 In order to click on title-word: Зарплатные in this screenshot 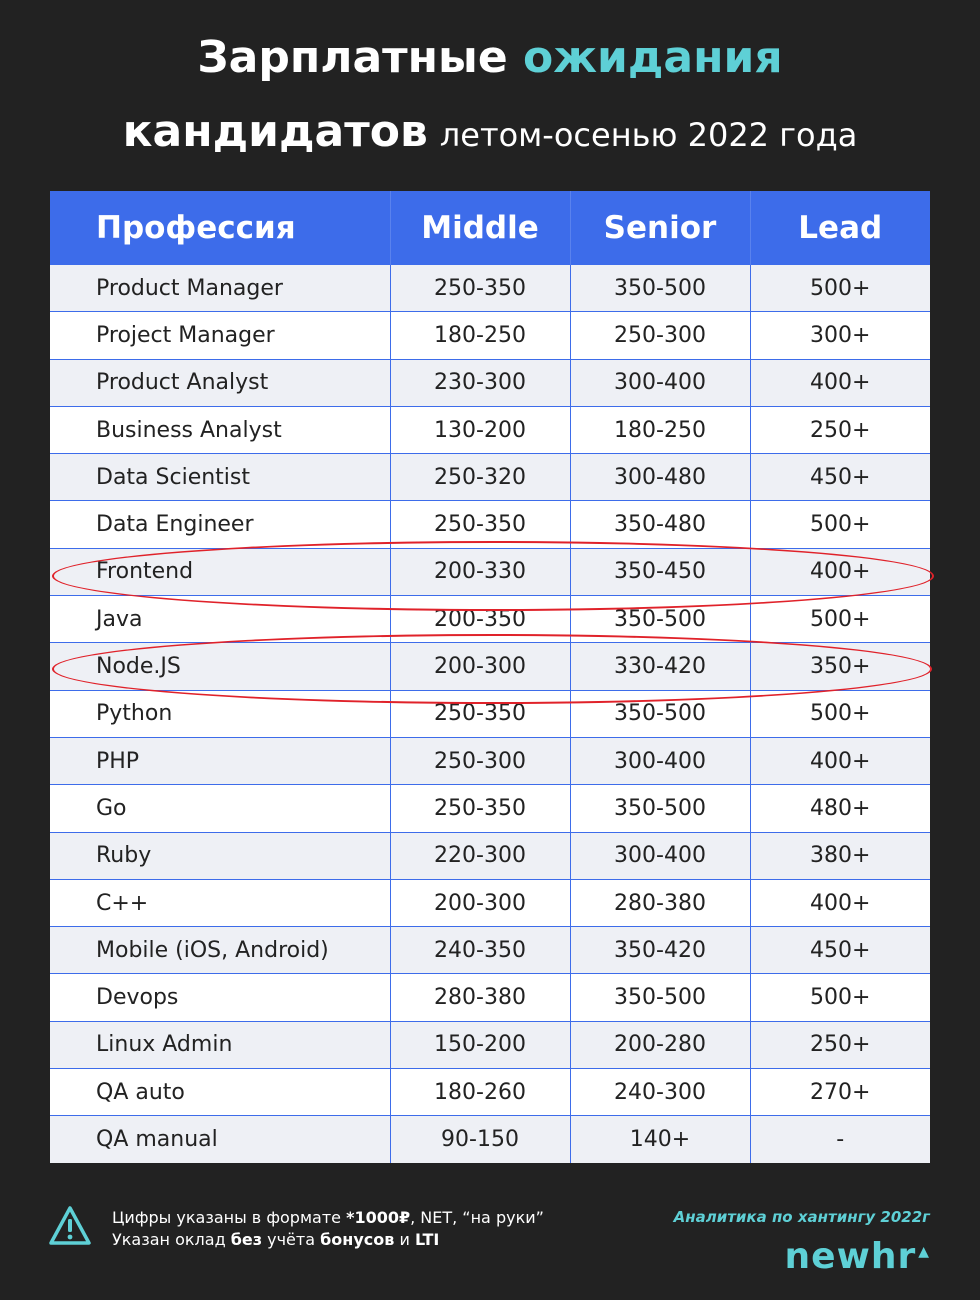, I will do `click(352, 57)`.